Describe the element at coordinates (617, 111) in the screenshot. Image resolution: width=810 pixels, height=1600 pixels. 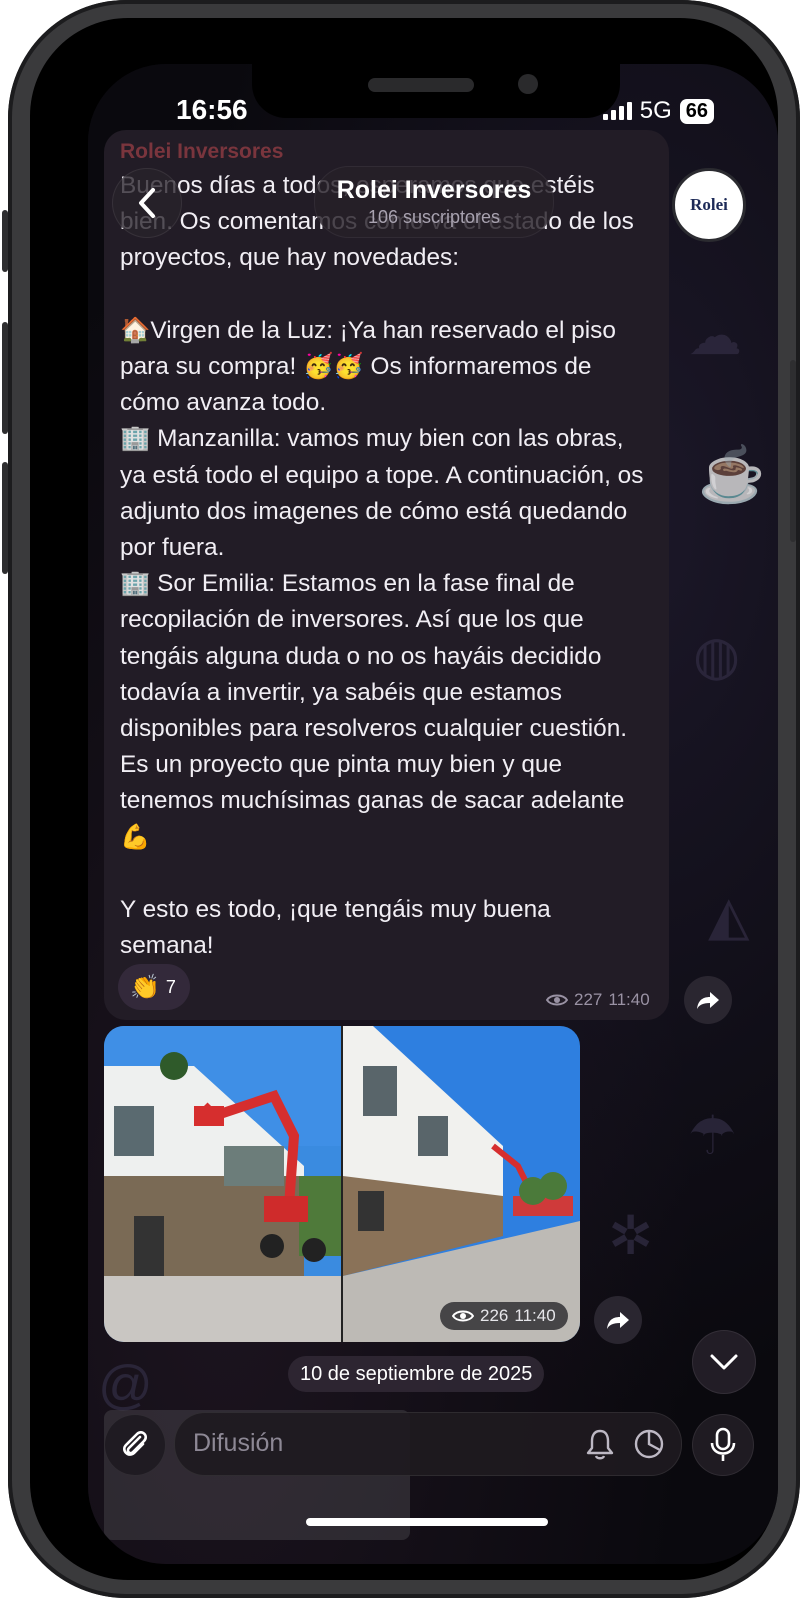
I see `signal-icon` at that location.